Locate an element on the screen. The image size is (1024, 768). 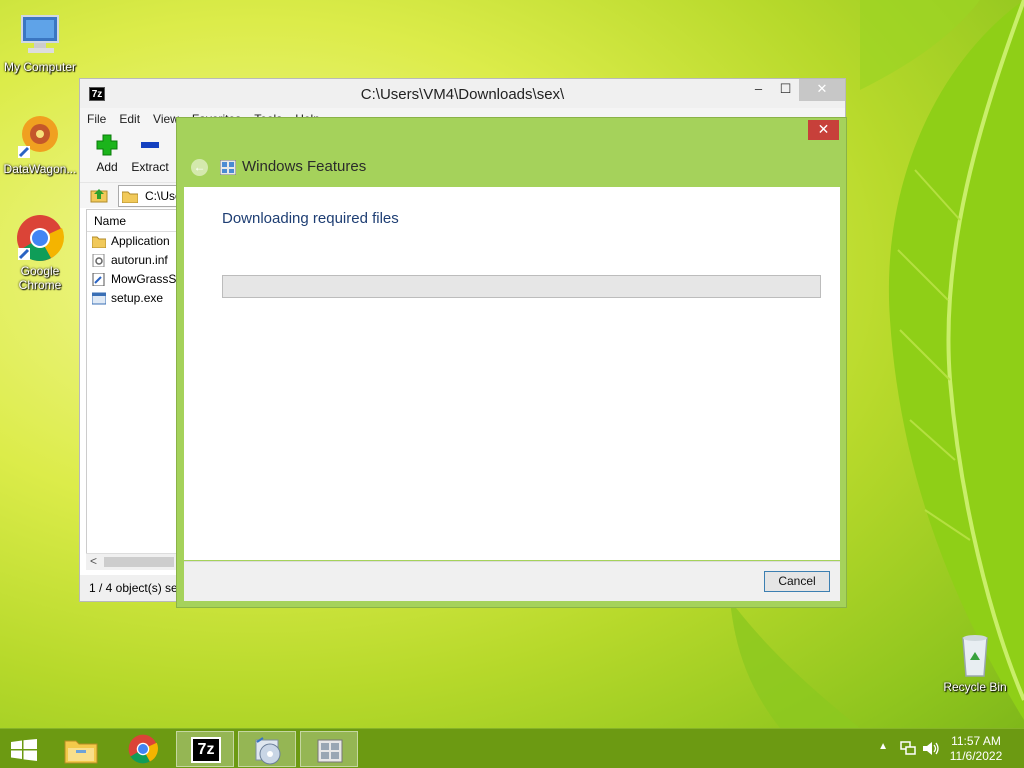
taskbar-chrome is located at coordinates (143, 749).